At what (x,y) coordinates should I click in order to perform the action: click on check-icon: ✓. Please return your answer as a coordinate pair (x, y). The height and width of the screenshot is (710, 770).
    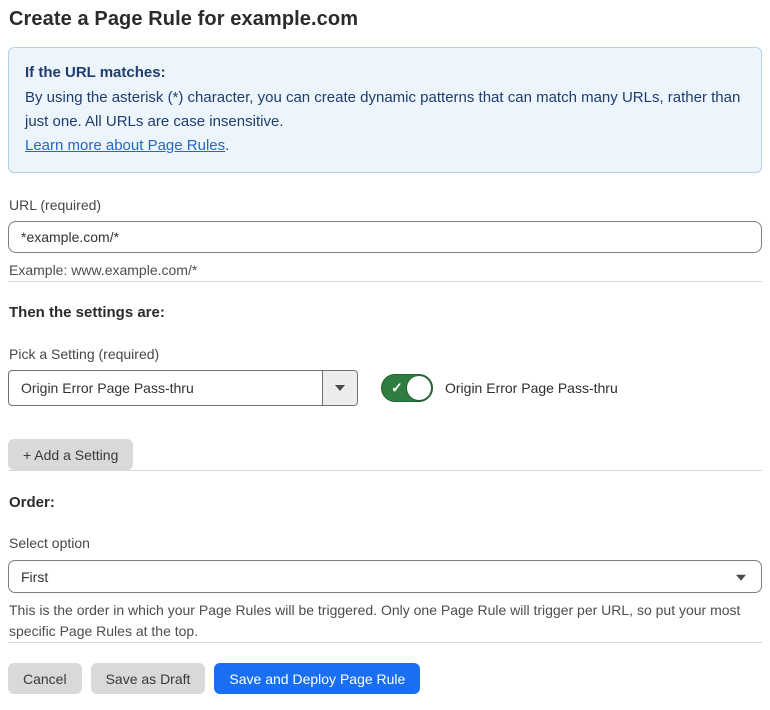
    Looking at the image, I should click on (397, 387).